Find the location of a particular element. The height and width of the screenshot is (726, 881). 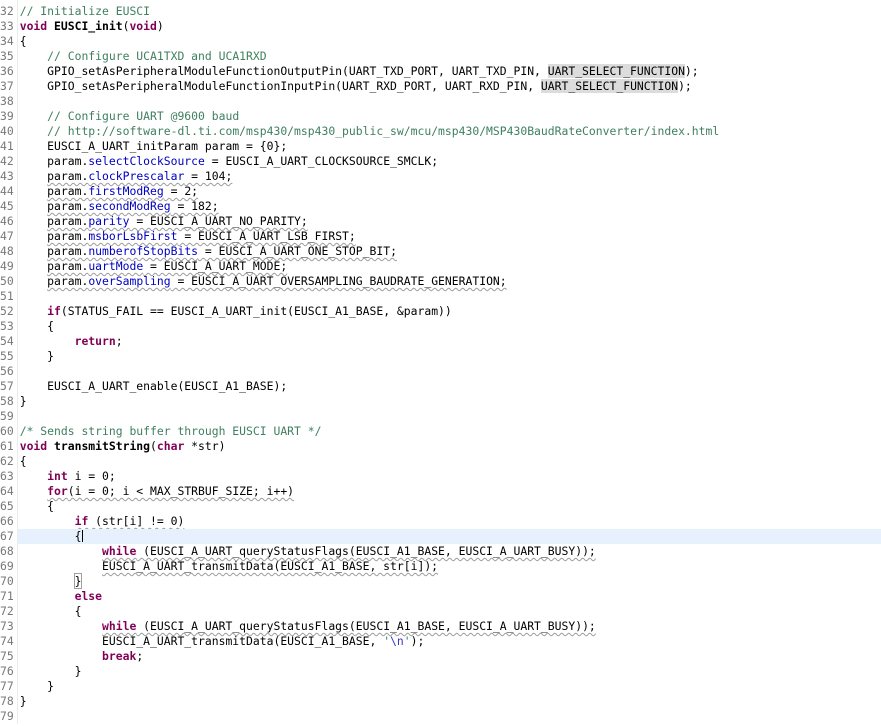

code-row: 78} is located at coordinates (440, 701).